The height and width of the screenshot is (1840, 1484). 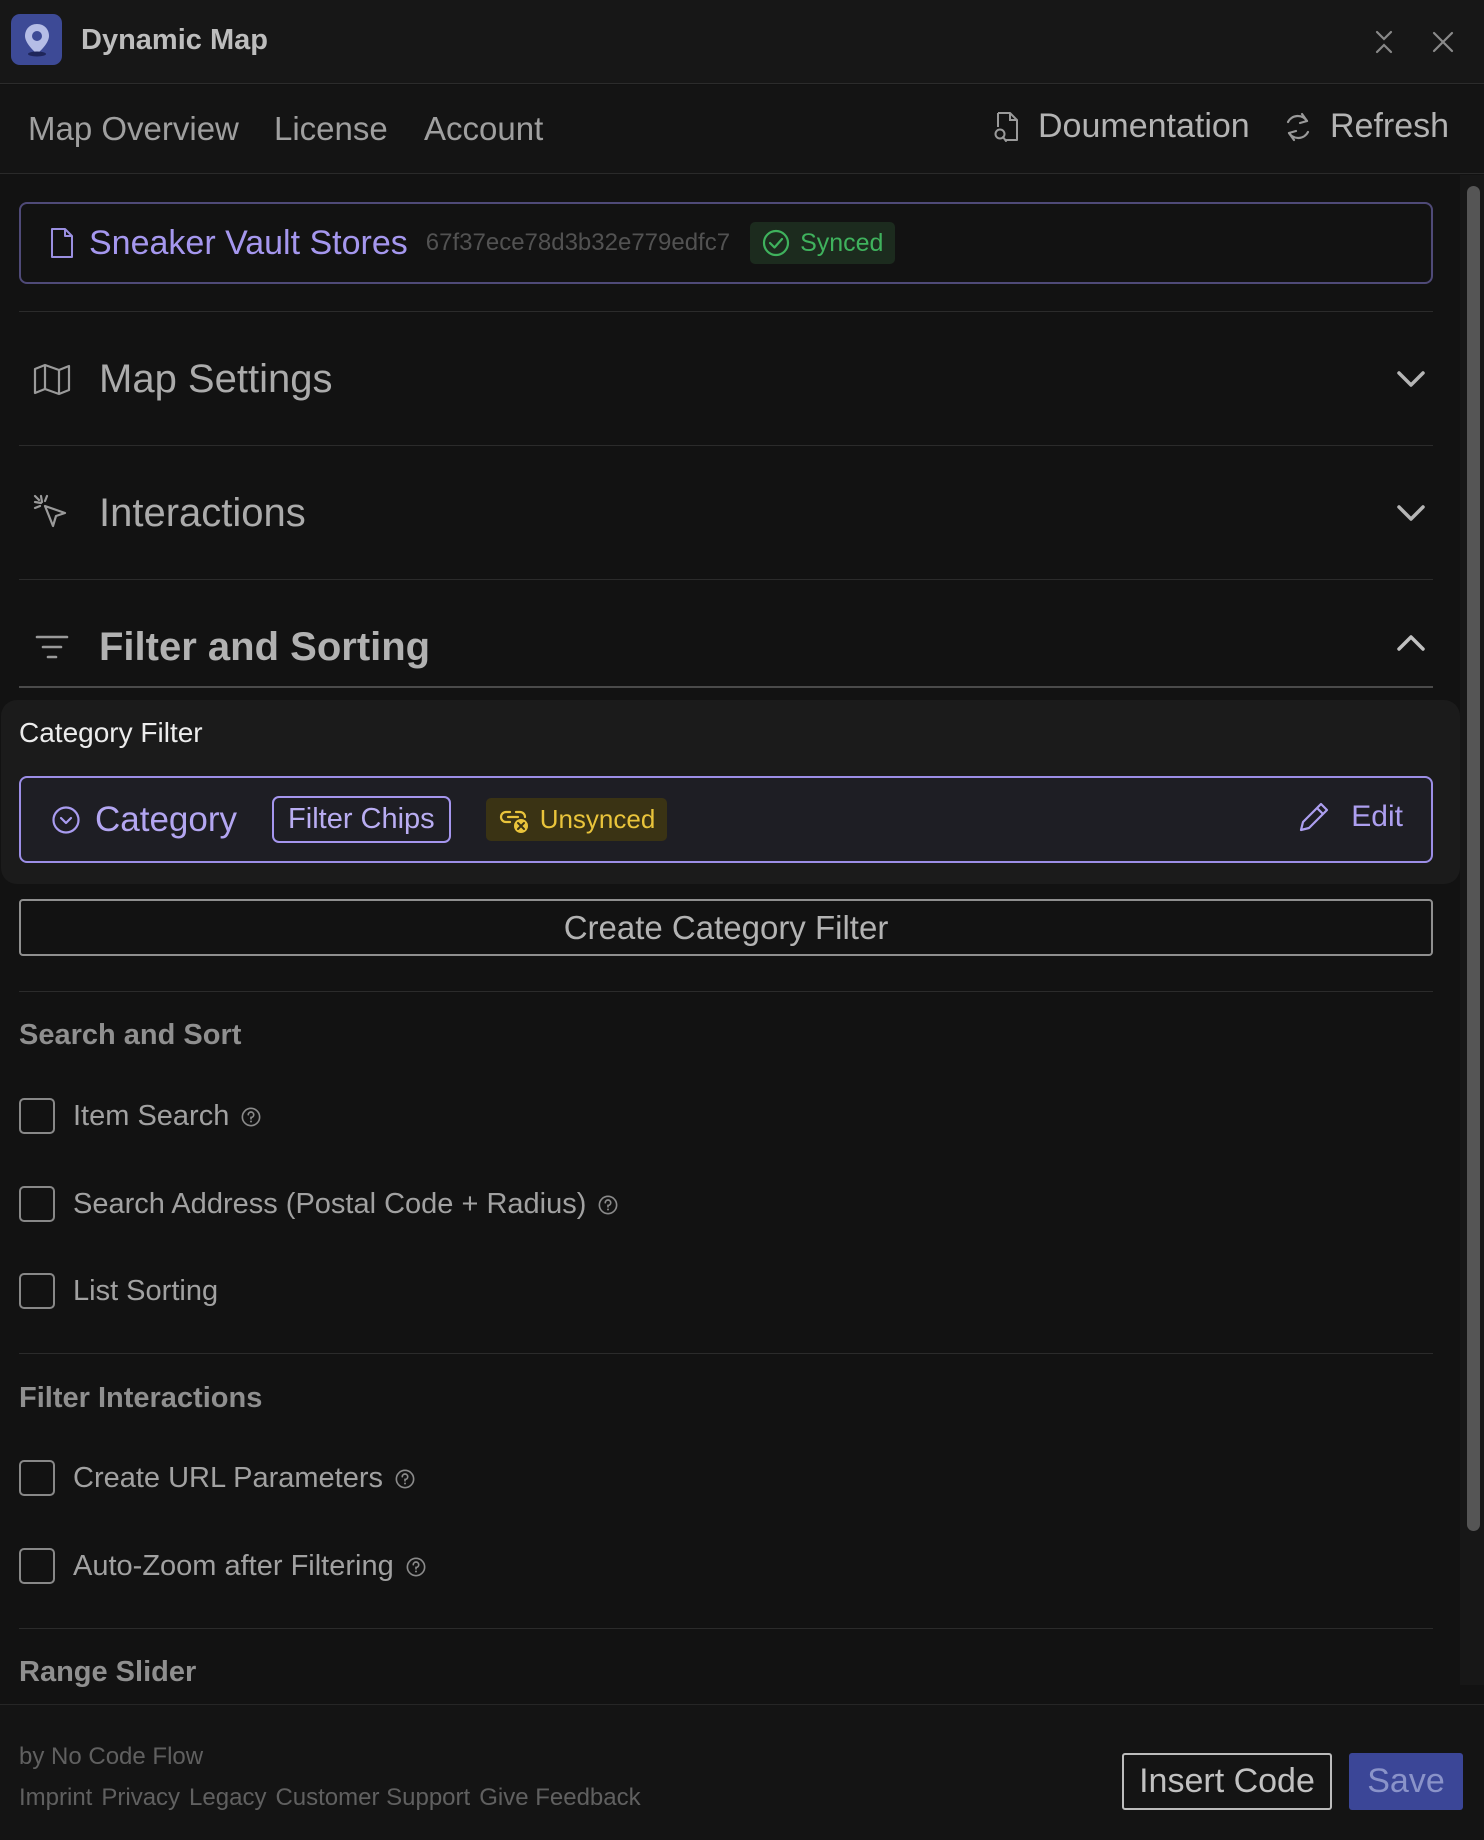 What do you see at coordinates (36, 39) in the screenshot?
I see `map-pin-icon` at bounding box center [36, 39].